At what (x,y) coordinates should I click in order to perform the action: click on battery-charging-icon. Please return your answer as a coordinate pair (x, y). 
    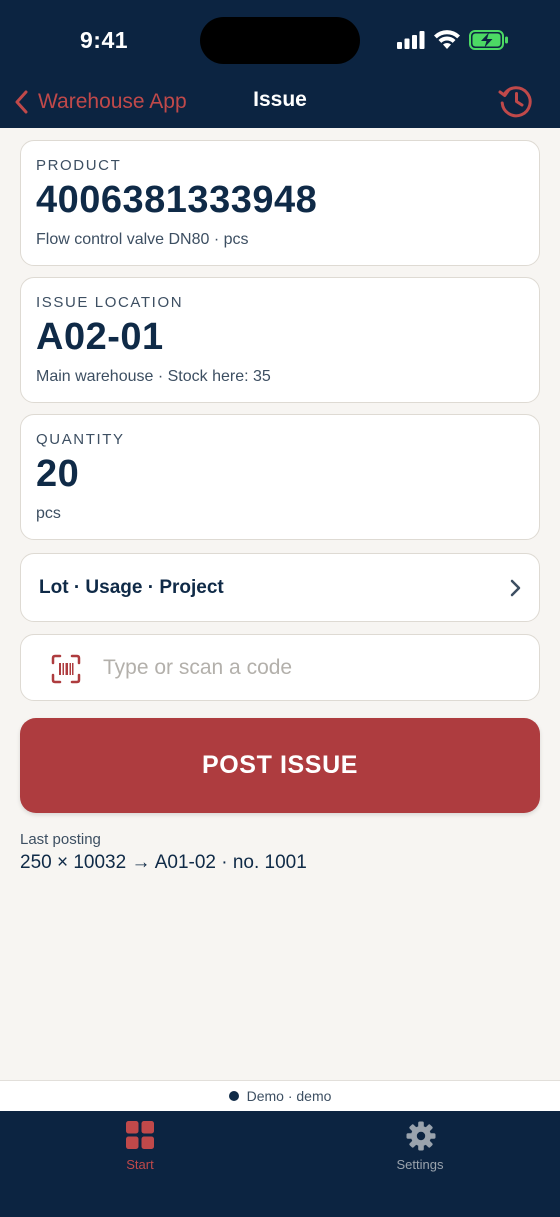
    Looking at the image, I should click on (488, 40).